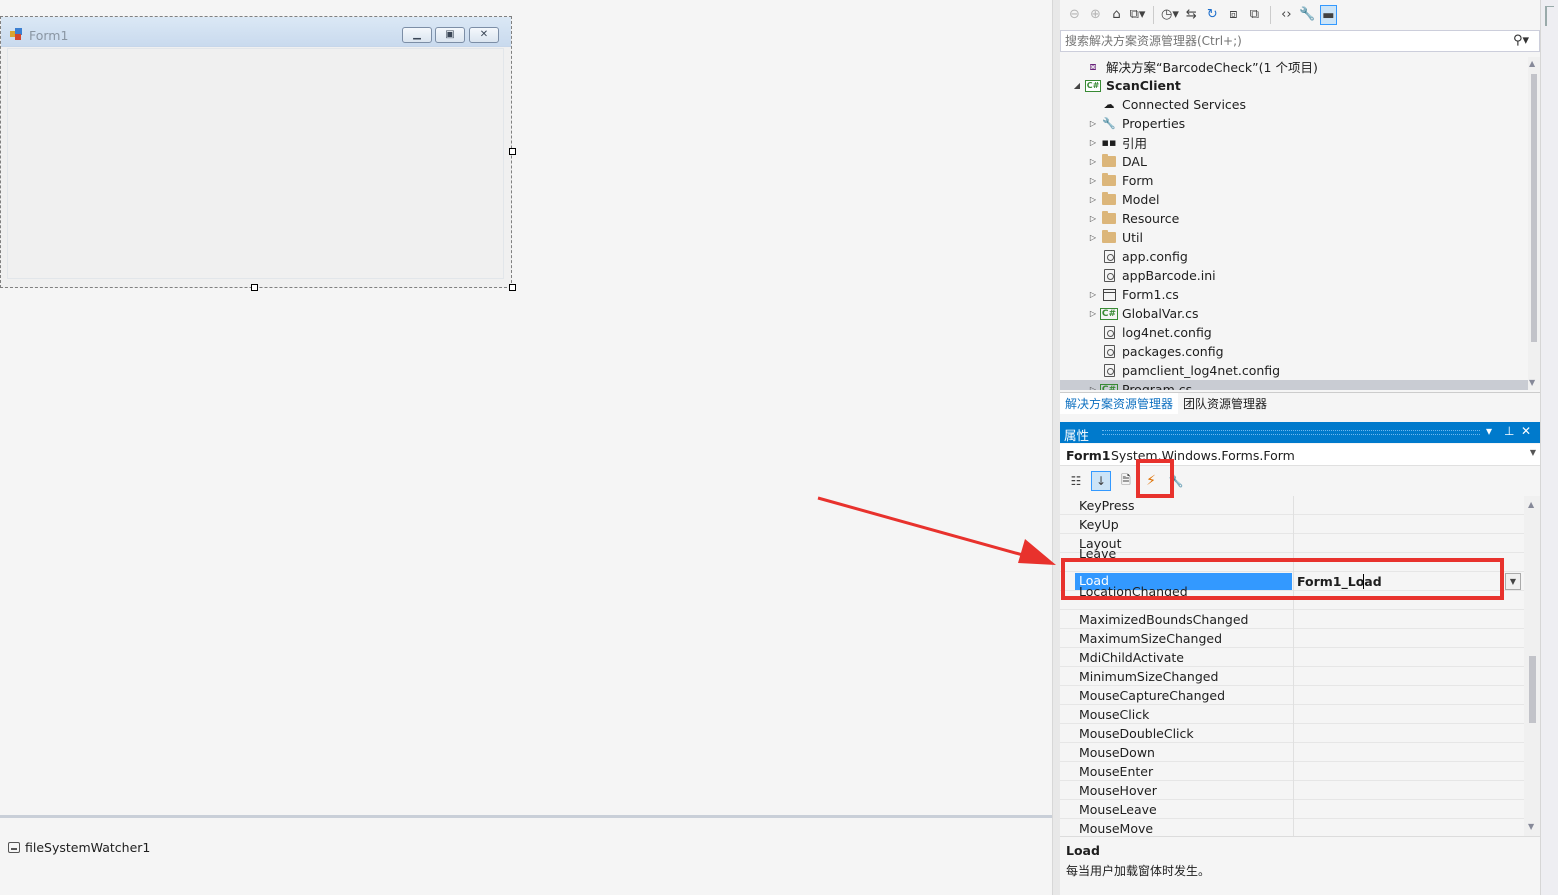 This screenshot has width=1558, height=895. Describe the element at coordinates (1101, 481) in the screenshot. I see `alphabetical-icon: ↓` at that location.